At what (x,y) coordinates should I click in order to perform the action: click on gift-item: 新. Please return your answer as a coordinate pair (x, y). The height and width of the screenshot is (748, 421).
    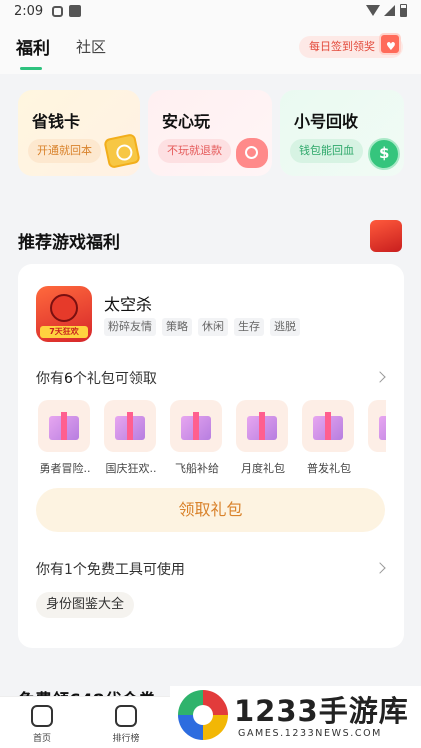
    Looking at the image, I should click on (377, 438).